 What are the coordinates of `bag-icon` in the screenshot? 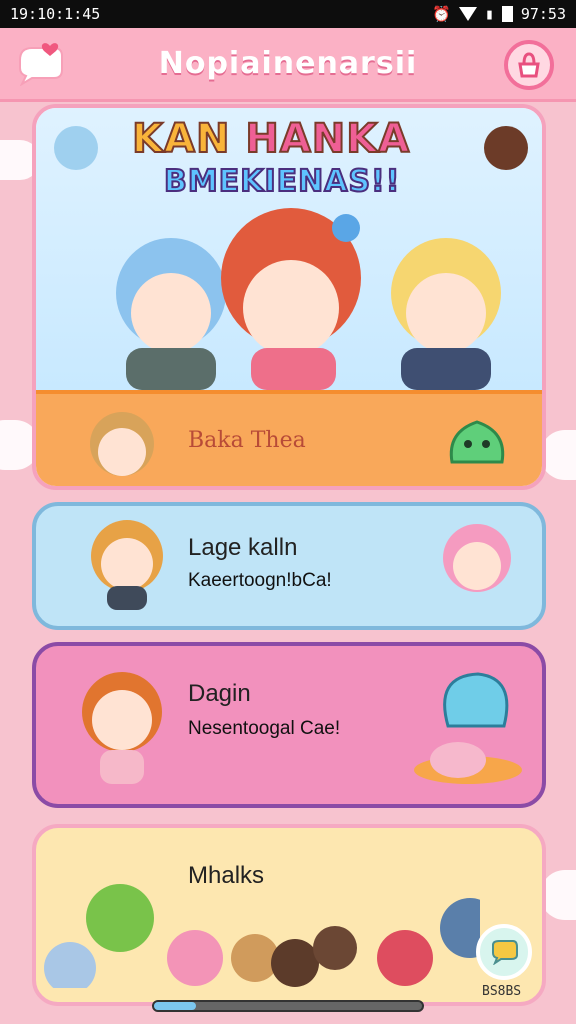 It's located at (529, 65).